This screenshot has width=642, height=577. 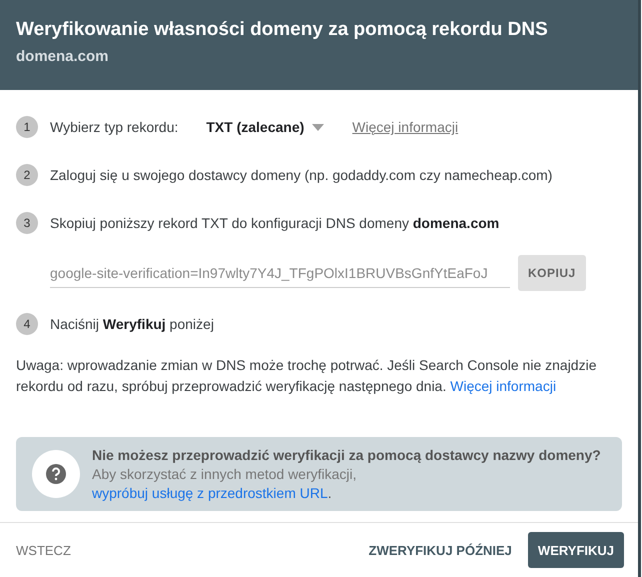 I want to click on caret-icon, so click(x=318, y=127).